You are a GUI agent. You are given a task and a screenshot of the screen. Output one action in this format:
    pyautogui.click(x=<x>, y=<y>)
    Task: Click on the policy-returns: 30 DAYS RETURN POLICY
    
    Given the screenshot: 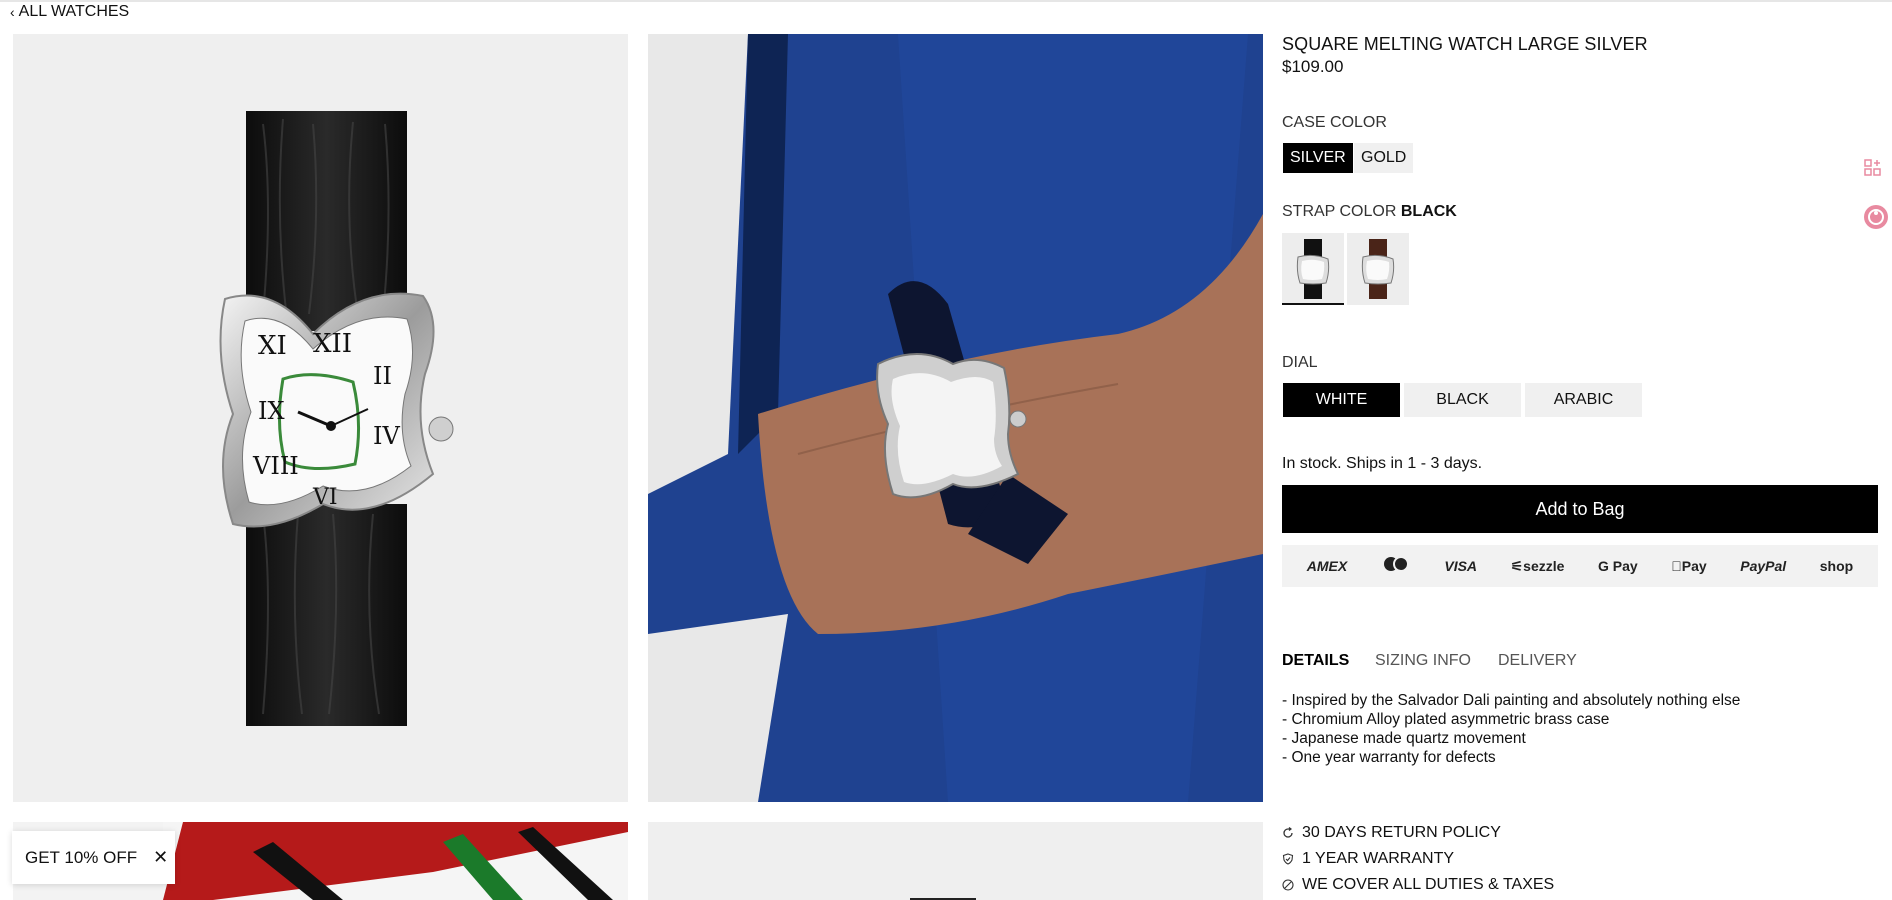 What is the action you would take?
    pyautogui.click(x=1391, y=833)
    